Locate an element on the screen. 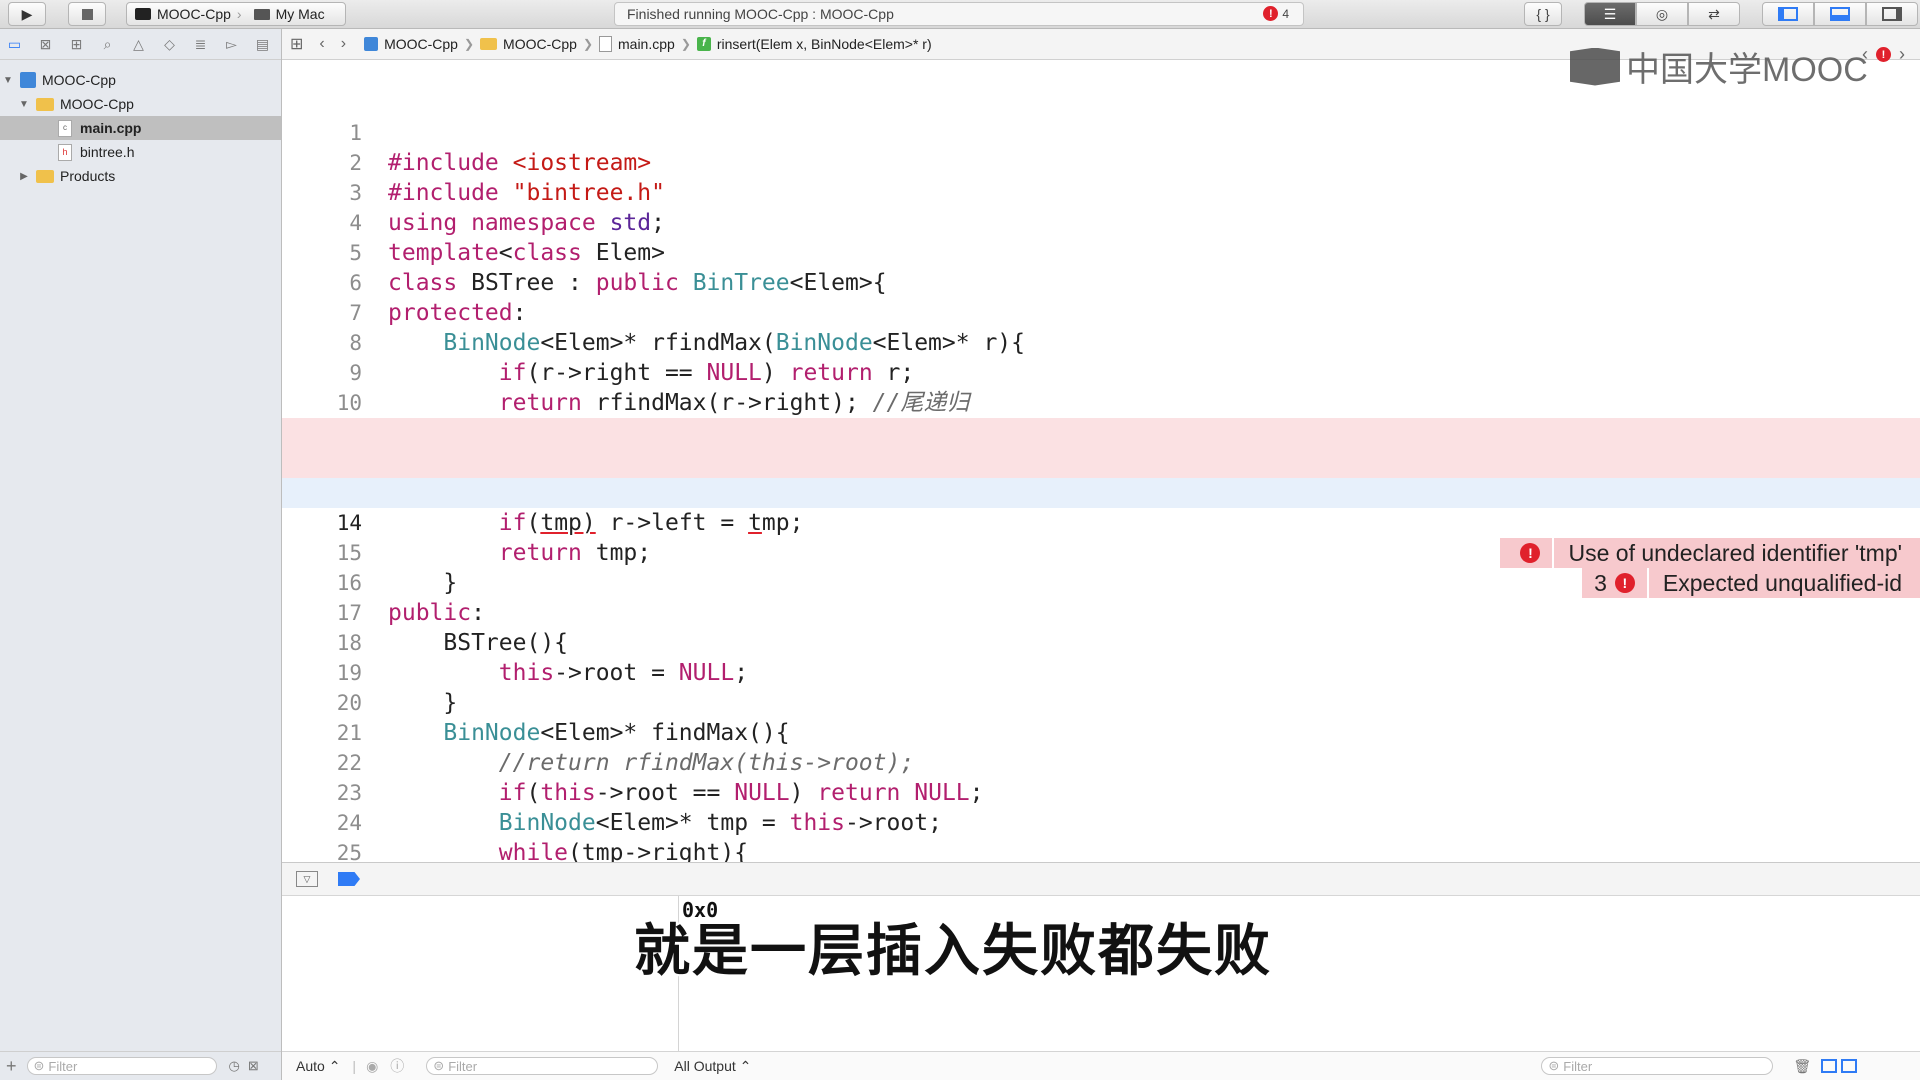  scheme-selector: MOOC-Cpp › My Mac is located at coordinates (236, 14).